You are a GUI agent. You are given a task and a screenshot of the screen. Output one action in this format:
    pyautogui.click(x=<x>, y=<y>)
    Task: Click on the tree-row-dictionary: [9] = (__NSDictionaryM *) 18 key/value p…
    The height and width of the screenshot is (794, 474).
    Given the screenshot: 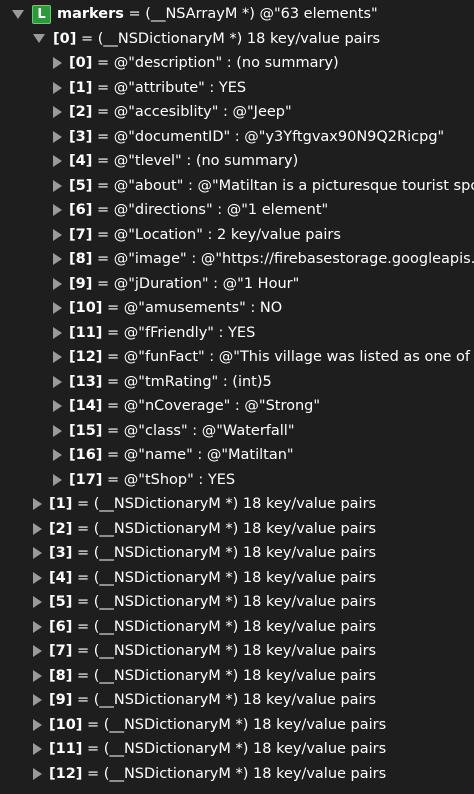 What is the action you would take?
    pyautogui.click(x=237, y=700)
    